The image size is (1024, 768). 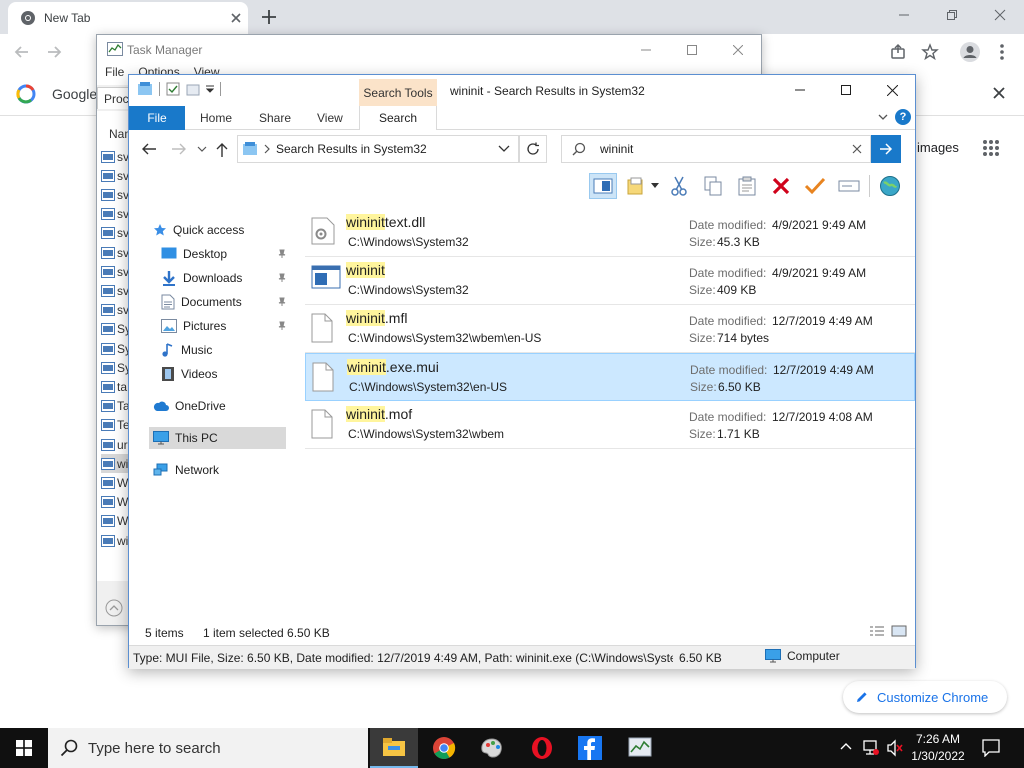 I want to click on clear-search-icon, so click(x=857, y=149).